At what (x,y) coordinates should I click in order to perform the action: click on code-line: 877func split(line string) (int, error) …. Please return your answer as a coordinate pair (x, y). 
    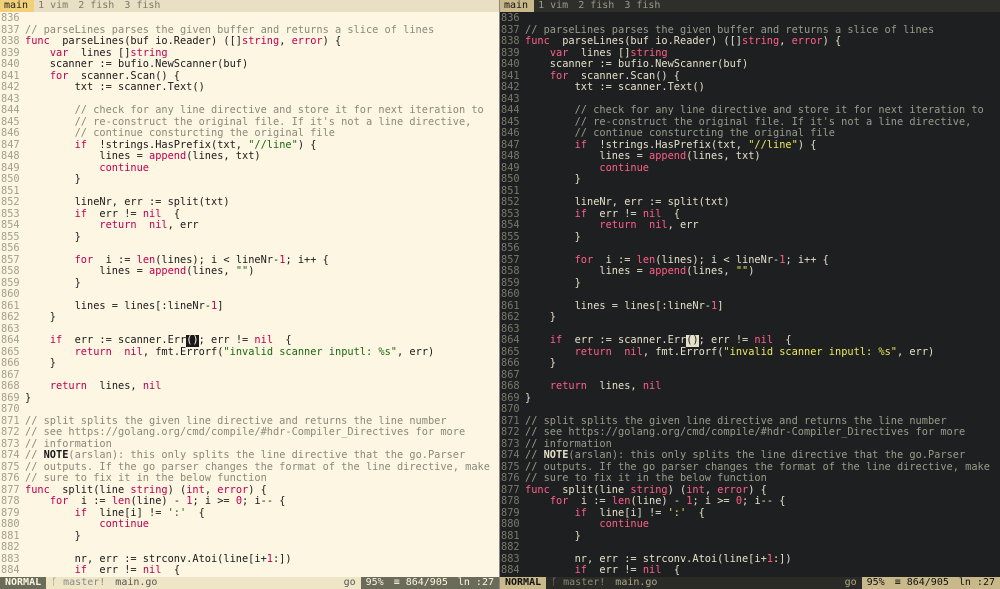
    Looking at the image, I should click on (249, 491).